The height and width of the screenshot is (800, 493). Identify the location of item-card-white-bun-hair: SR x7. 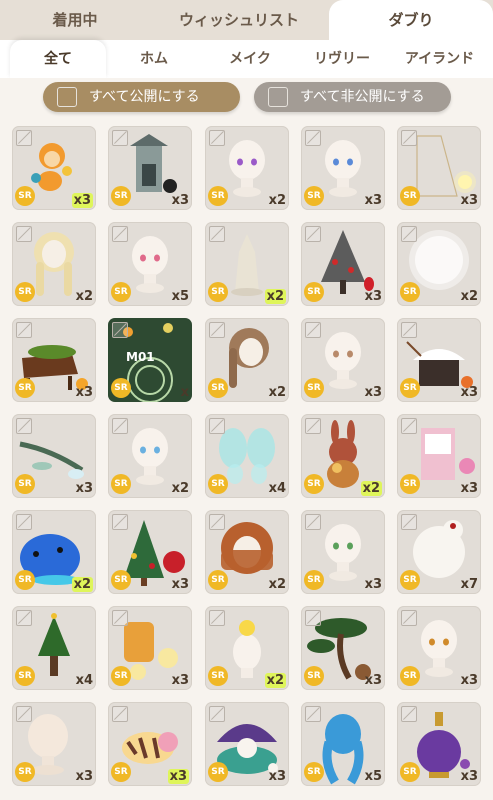
(439, 552).